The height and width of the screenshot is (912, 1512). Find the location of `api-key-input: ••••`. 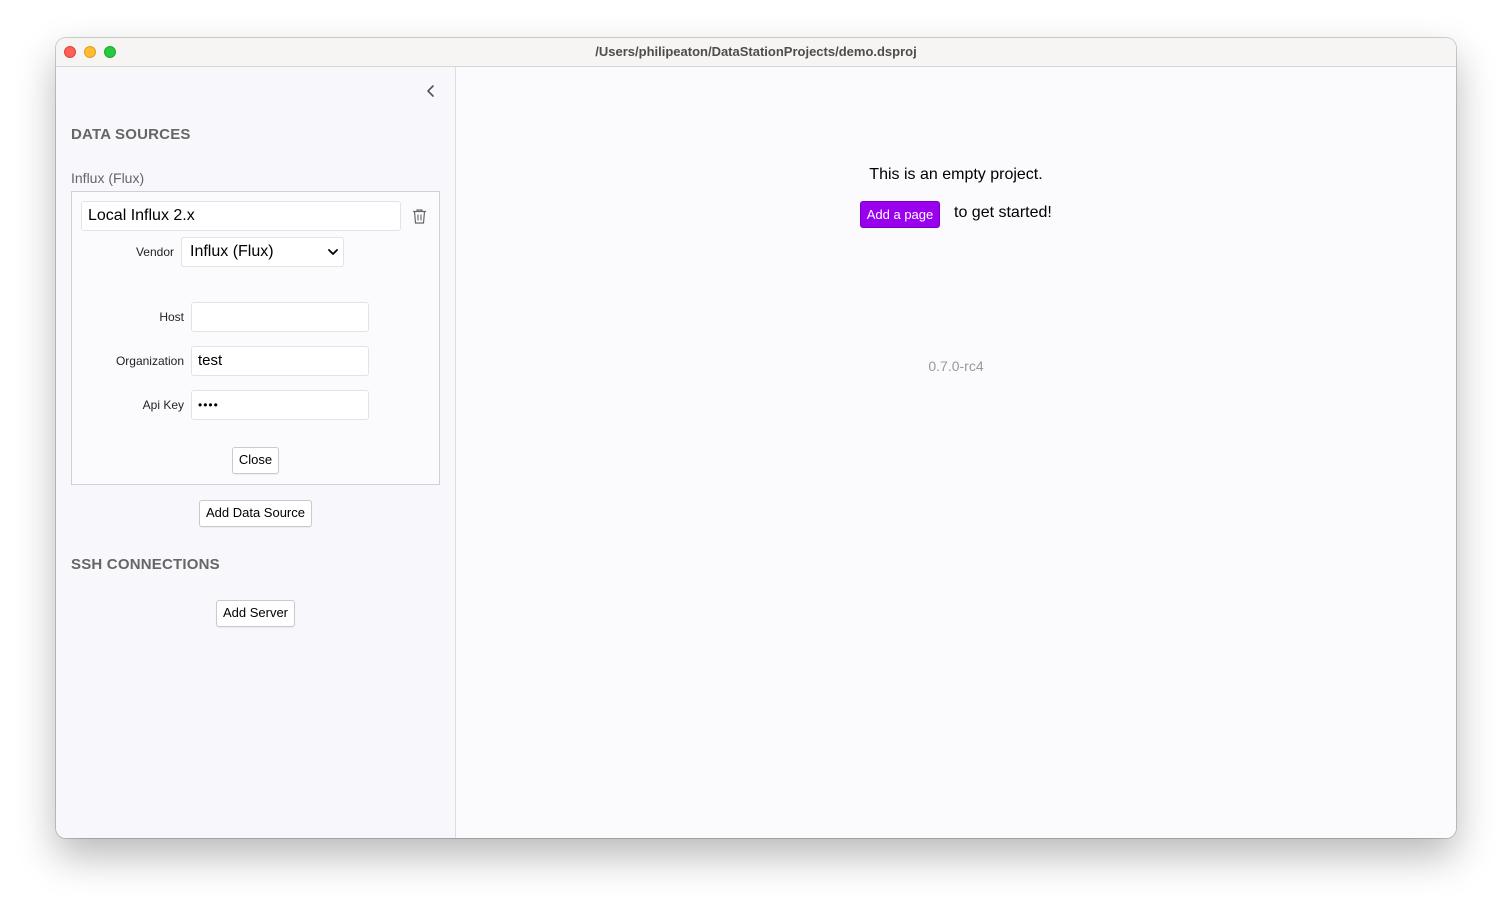

api-key-input: •••• is located at coordinates (280, 405).